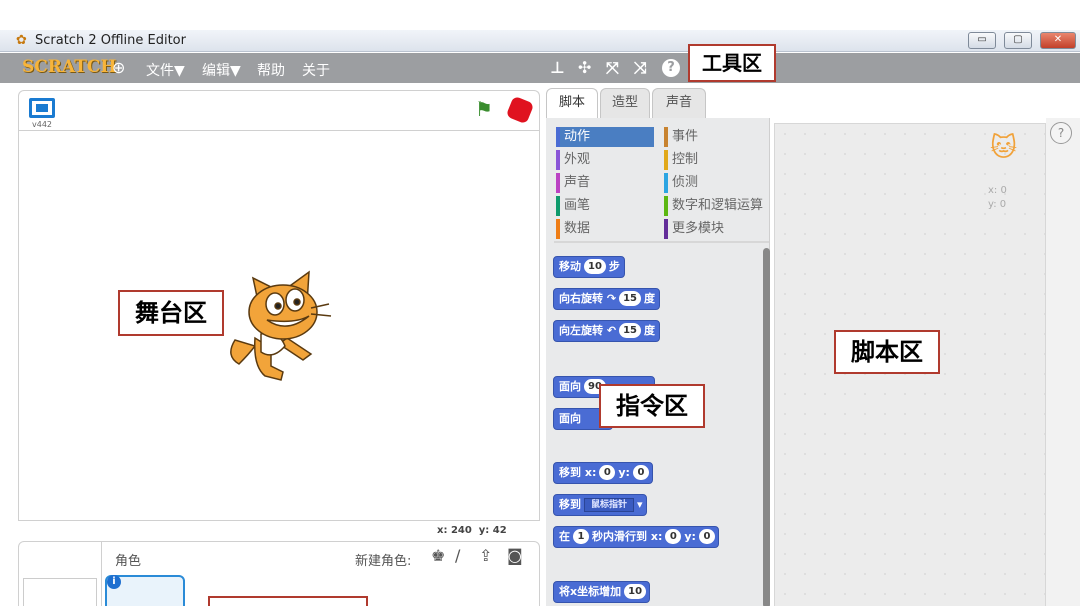 Image resolution: width=1080 pixels, height=606 pixels. Describe the element at coordinates (636, 537) in the screenshot. I see `block-glide: 在 1 秒内滑行到 x: 0 y: 0` at that location.